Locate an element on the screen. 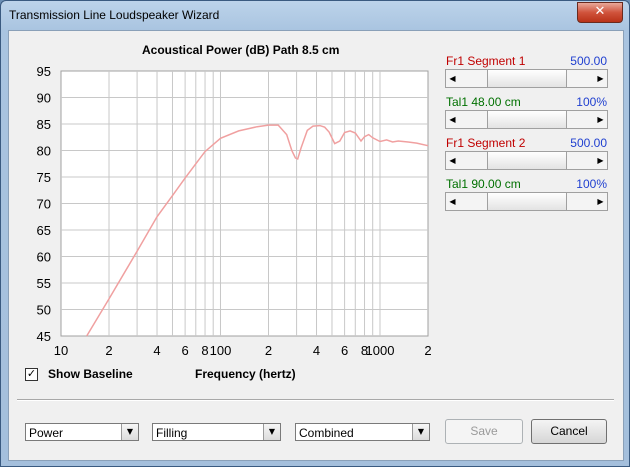 Image resolution: width=630 pixels, height=467 pixels. segment2-scrollbar: ◀ ▶ is located at coordinates (526, 160).